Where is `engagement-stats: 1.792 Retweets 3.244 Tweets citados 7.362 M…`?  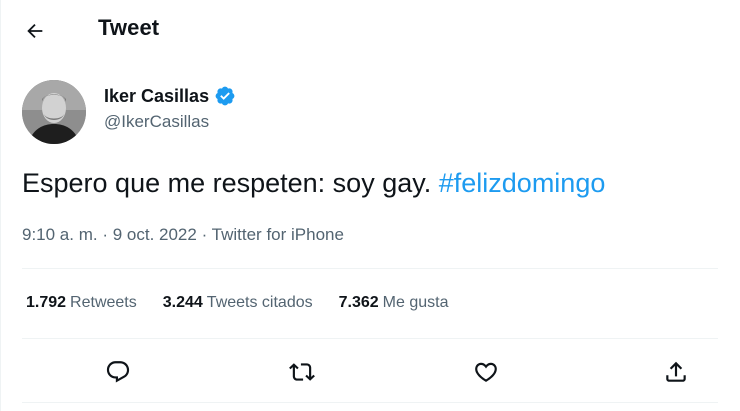 engagement-stats: 1.792 Retweets 3.244 Tweets citados 7.362 M… is located at coordinates (237, 303).